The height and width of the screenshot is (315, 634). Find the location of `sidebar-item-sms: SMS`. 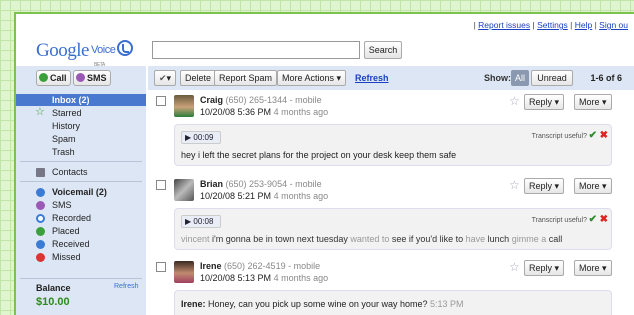

sidebar-item-sms: SMS is located at coordinates (81, 205).